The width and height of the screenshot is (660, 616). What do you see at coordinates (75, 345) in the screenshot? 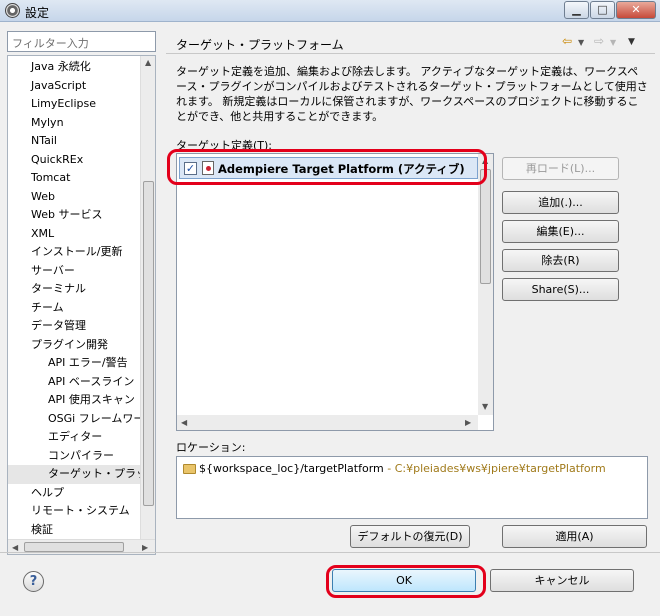
I see `tree-item: プラグイン開発` at bounding box center [75, 345].